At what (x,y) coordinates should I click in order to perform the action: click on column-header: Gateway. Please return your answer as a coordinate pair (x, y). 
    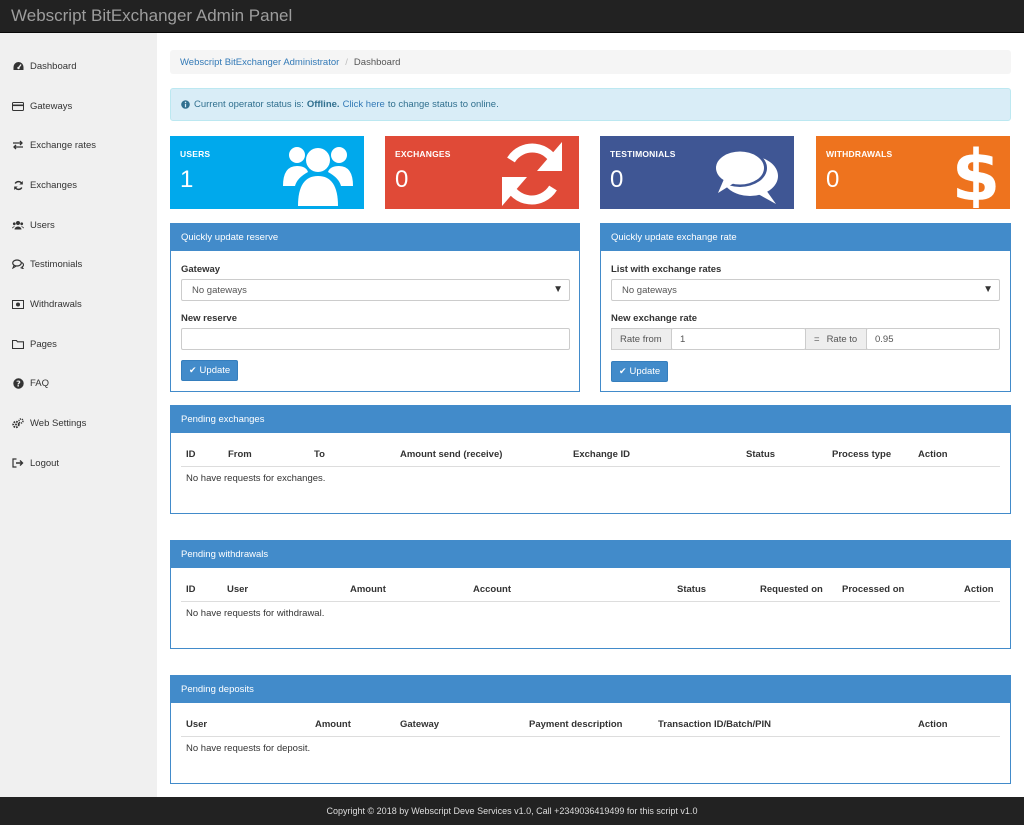
    Looking at the image, I should click on (420, 724).